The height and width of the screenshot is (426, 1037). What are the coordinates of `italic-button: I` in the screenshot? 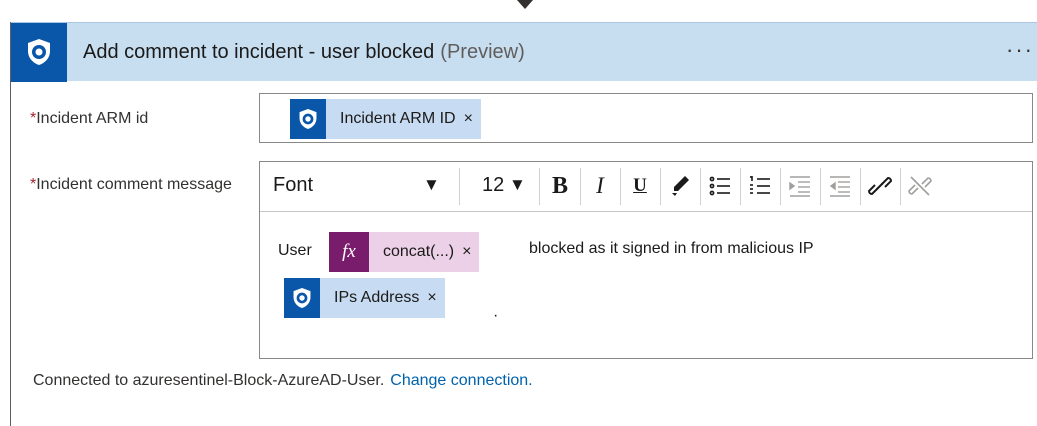 It's located at (600, 186).